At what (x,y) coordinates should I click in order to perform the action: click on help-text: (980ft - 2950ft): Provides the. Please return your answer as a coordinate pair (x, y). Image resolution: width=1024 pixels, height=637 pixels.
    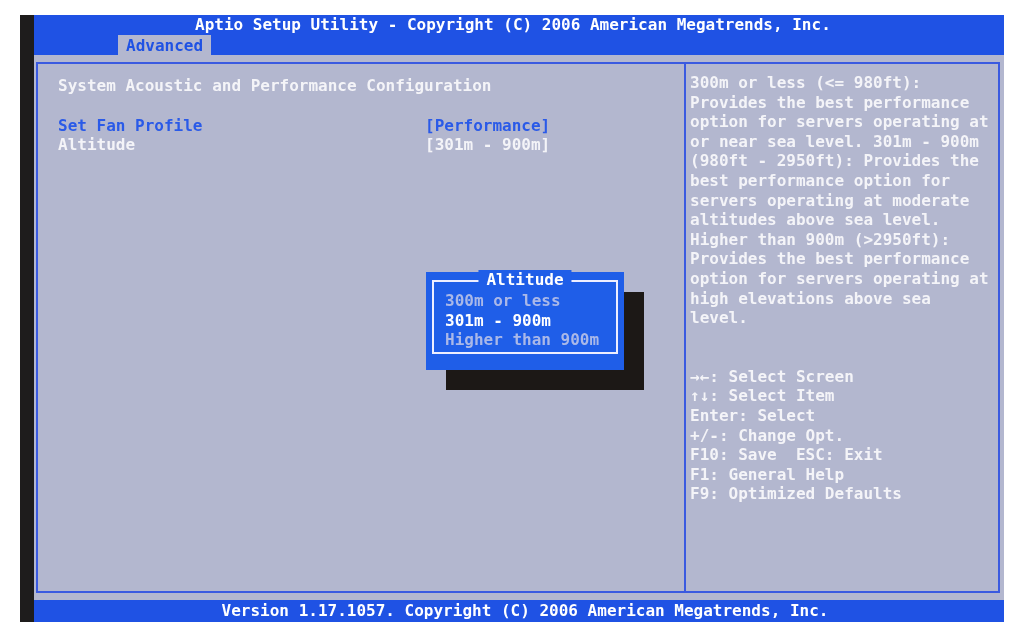
    Looking at the image, I should click on (835, 161).